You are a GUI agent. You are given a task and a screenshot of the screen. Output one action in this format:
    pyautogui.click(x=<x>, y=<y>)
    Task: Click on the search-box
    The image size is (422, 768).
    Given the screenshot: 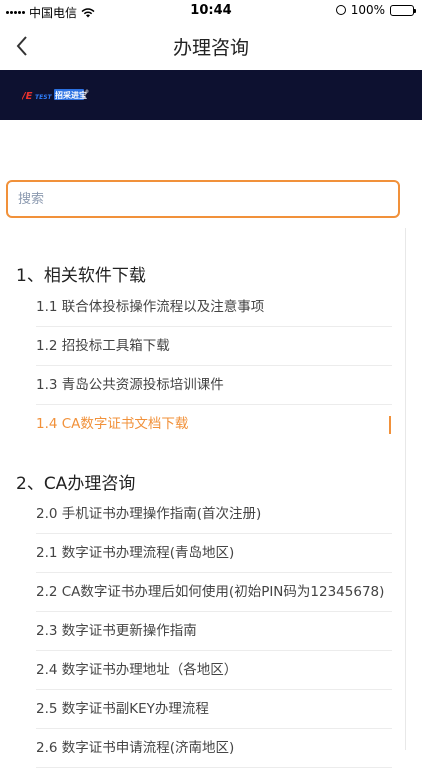 What is the action you would take?
    pyautogui.click(x=203, y=199)
    